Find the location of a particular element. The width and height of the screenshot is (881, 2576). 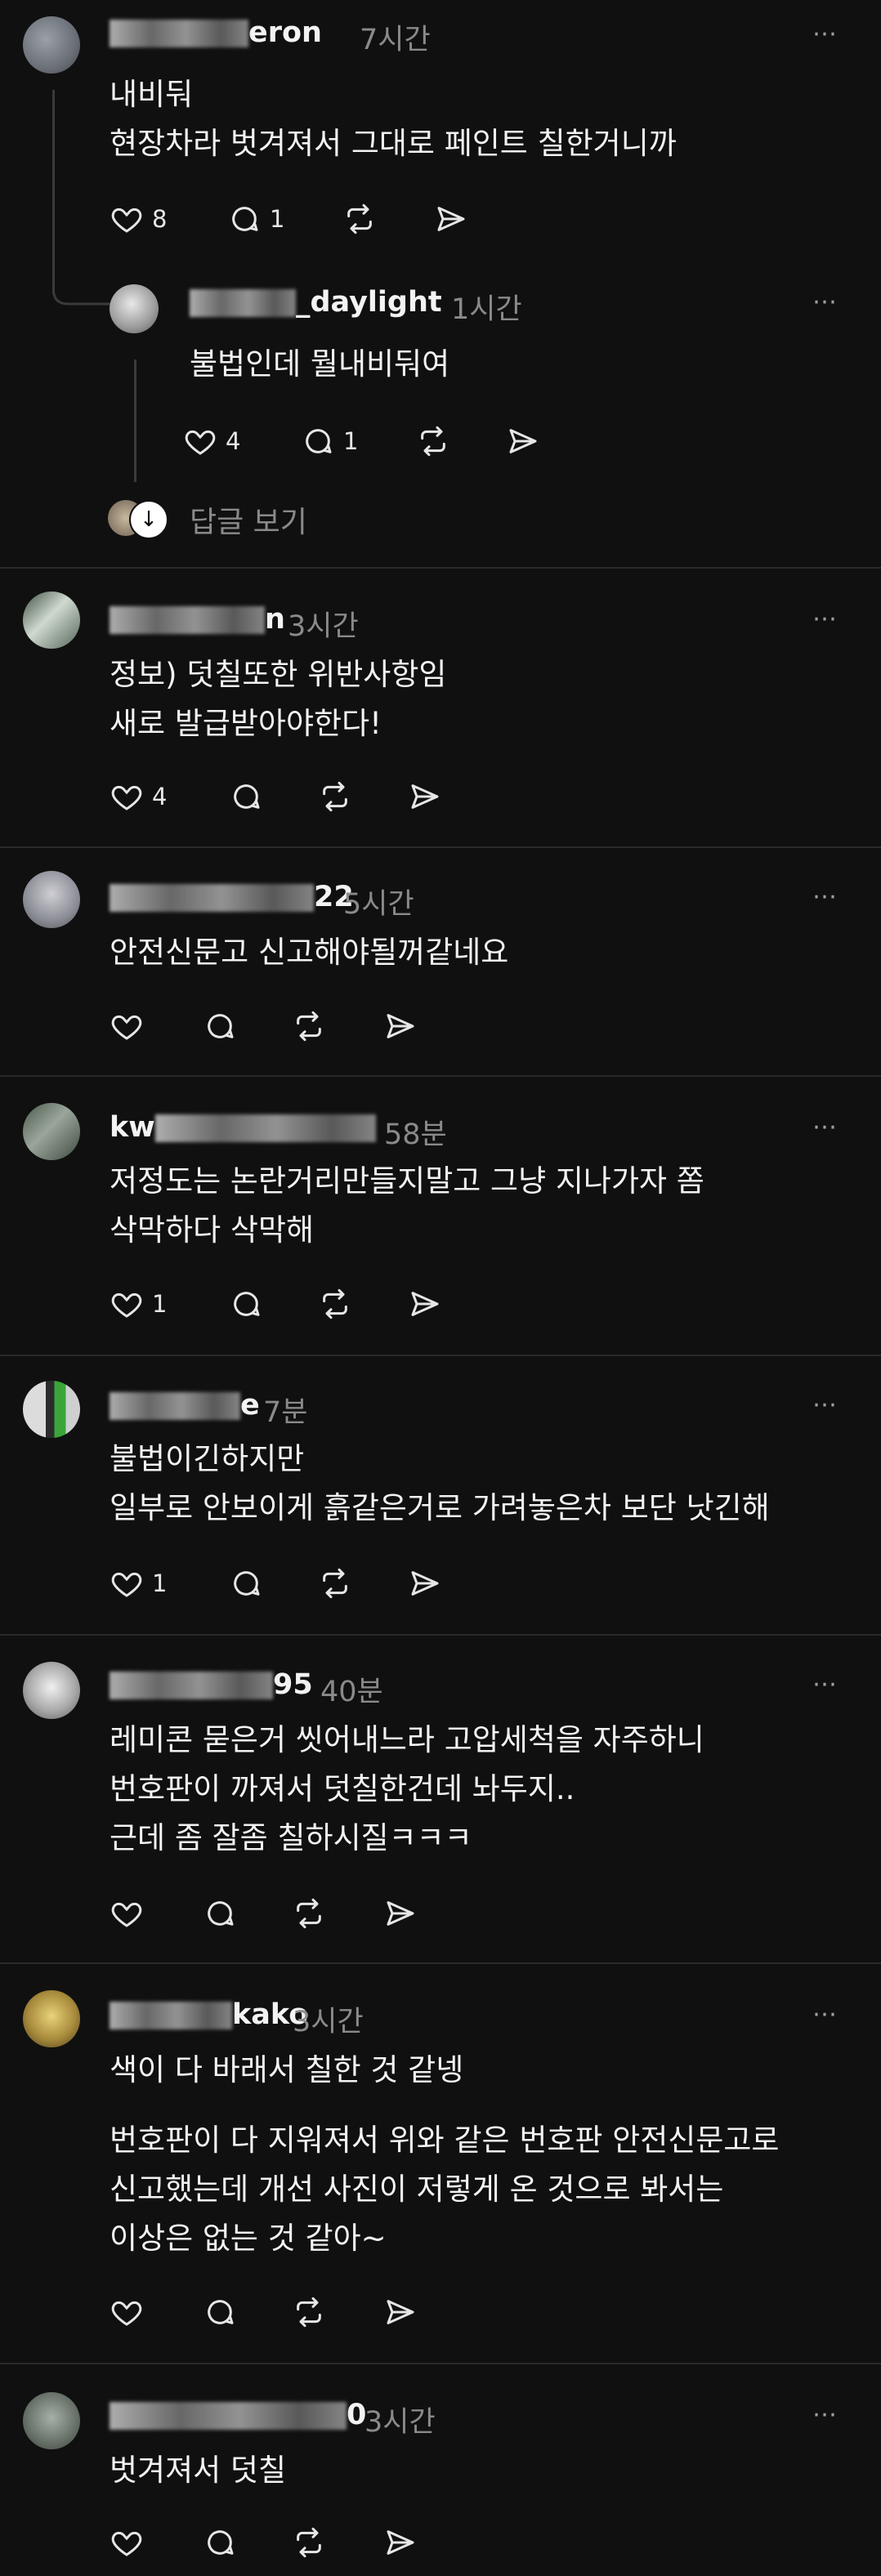

username: eron is located at coordinates (216, 33).